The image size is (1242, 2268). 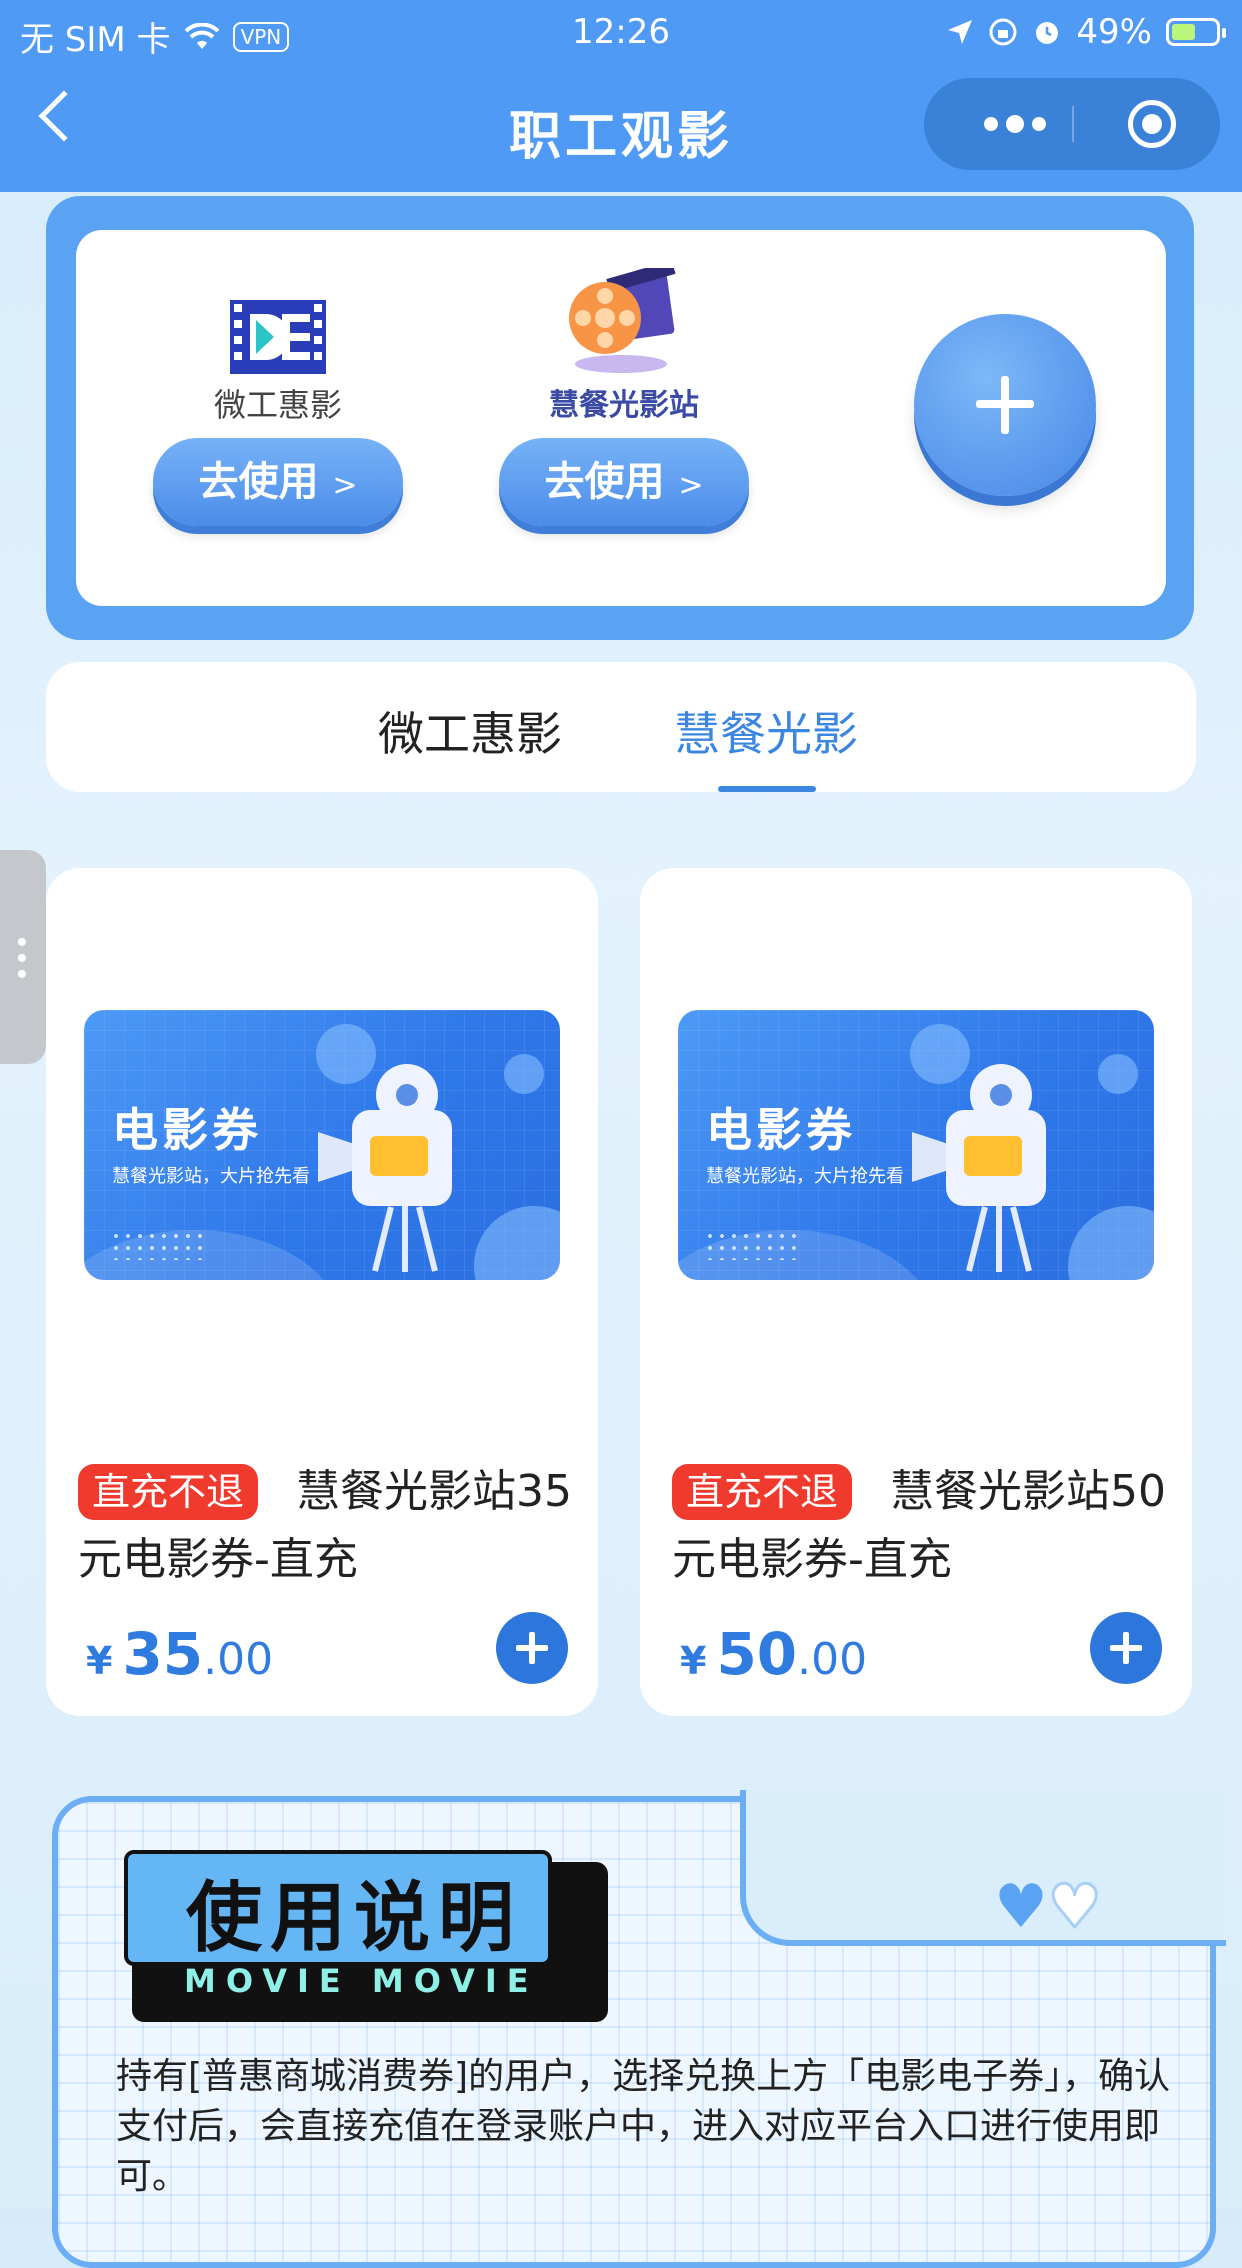 I want to click on usage-notes-header: 使用说明 MOVIE MOVIE, so click(x=366, y=1936).